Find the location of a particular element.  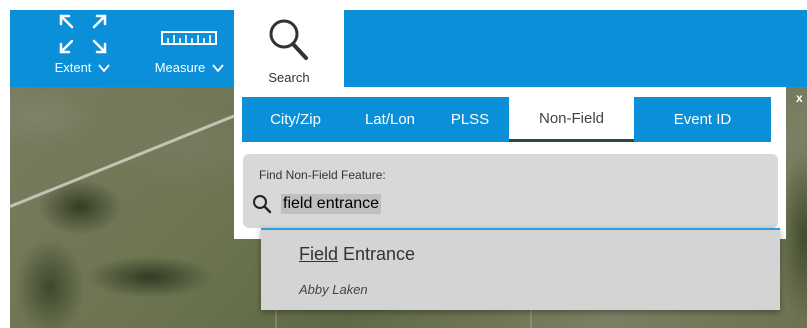

find-feature-box: Find Non-Field Feature: field entrance is located at coordinates (510, 191).